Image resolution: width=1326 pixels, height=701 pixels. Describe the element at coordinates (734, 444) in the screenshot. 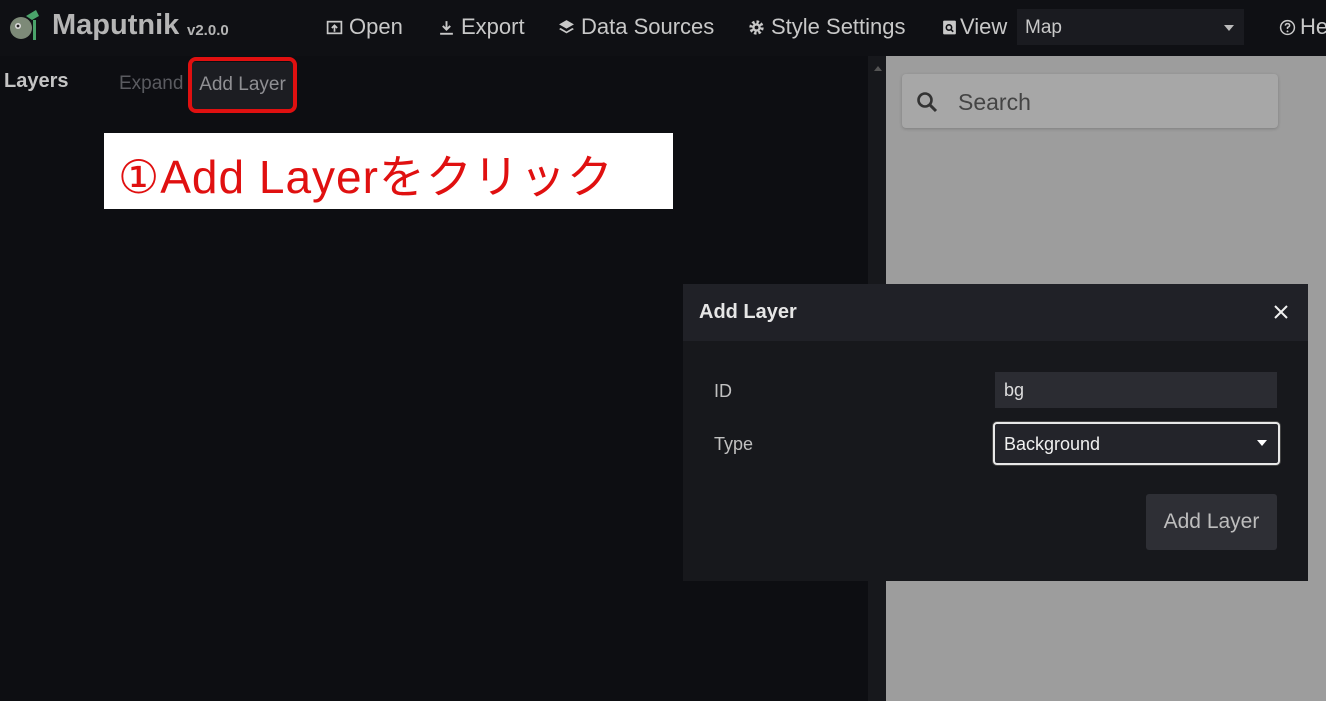

I see `type-label: Type` at that location.